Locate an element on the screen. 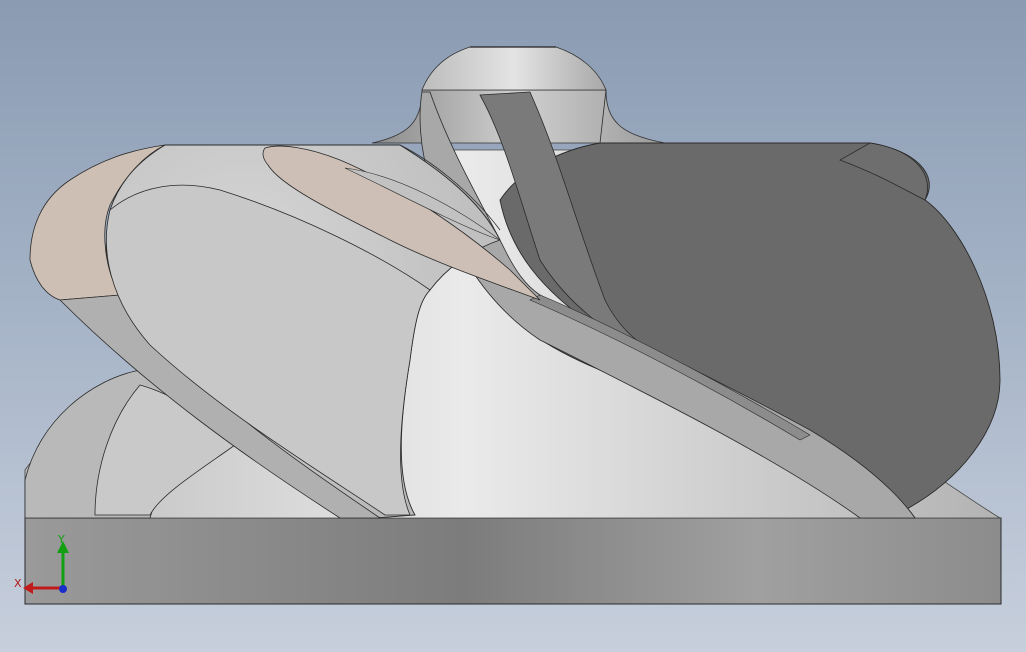  base-disc is located at coordinates (513, 561).